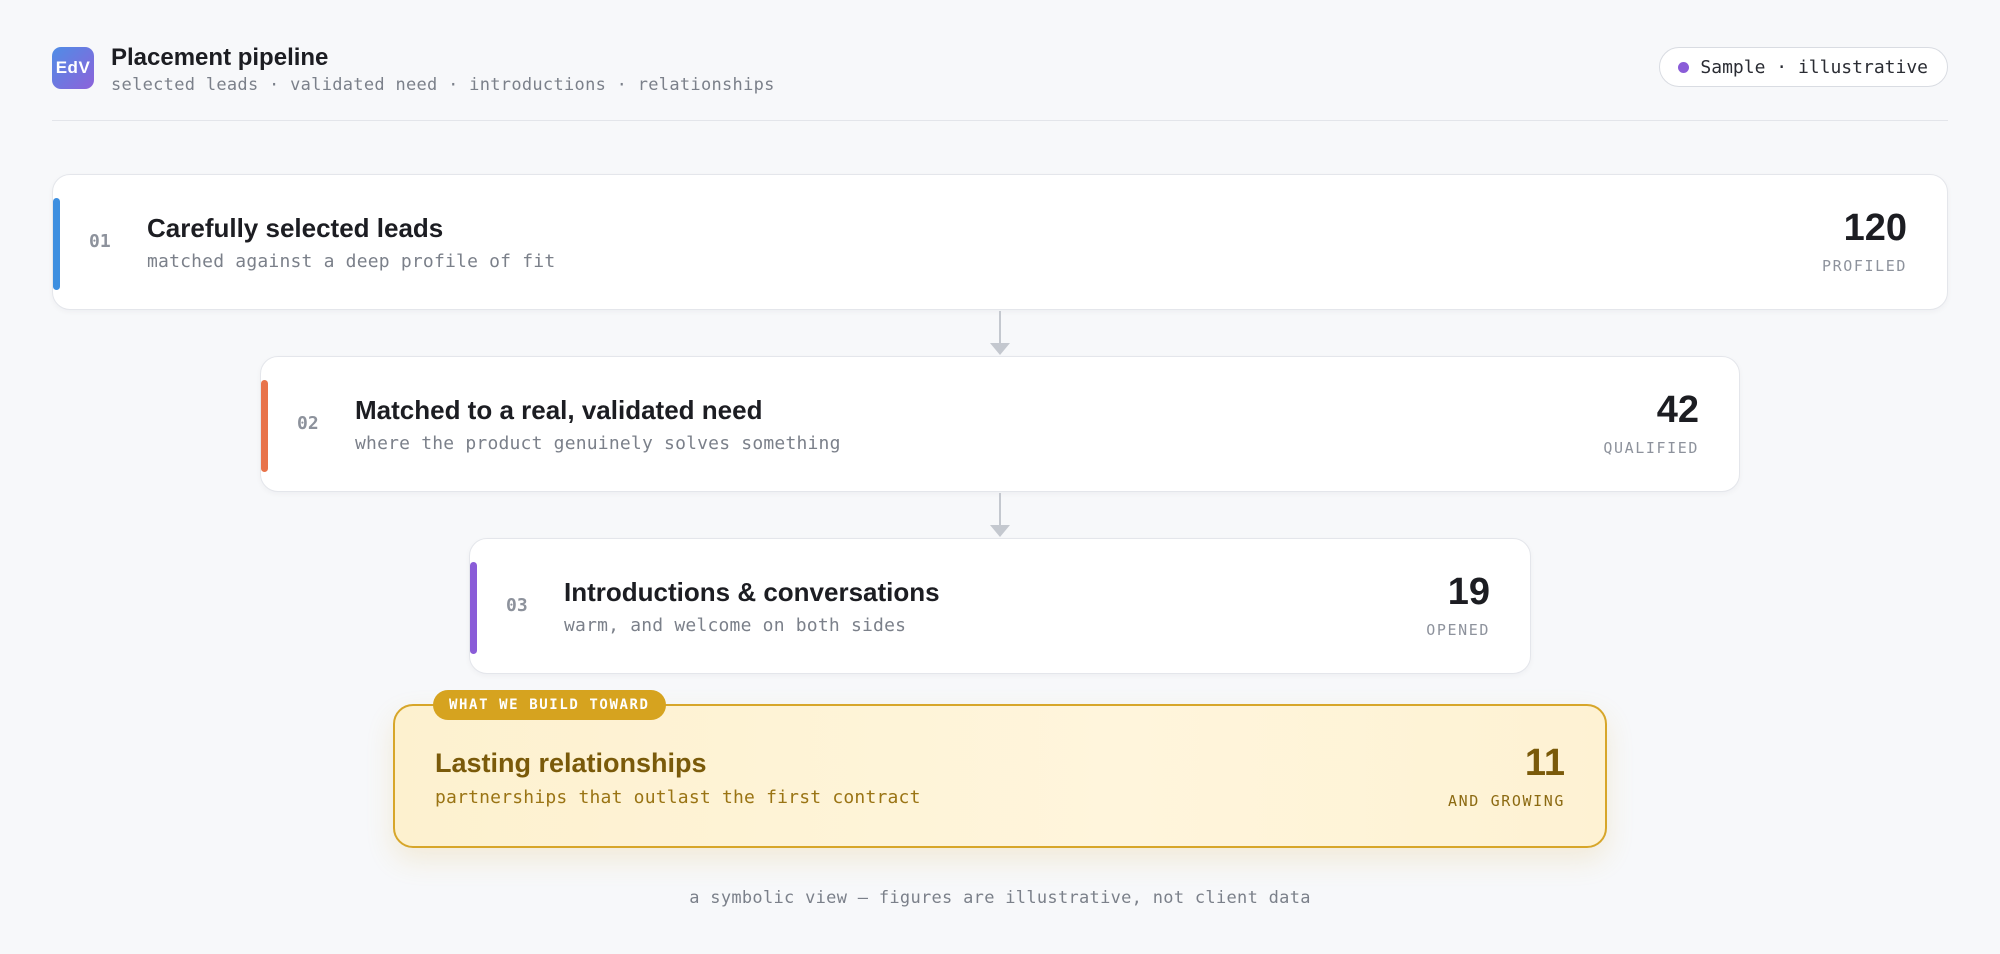 The width and height of the screenshot is (2000, 954). I want to click on stage-title: Carefully selected leads, so click(295, 228).